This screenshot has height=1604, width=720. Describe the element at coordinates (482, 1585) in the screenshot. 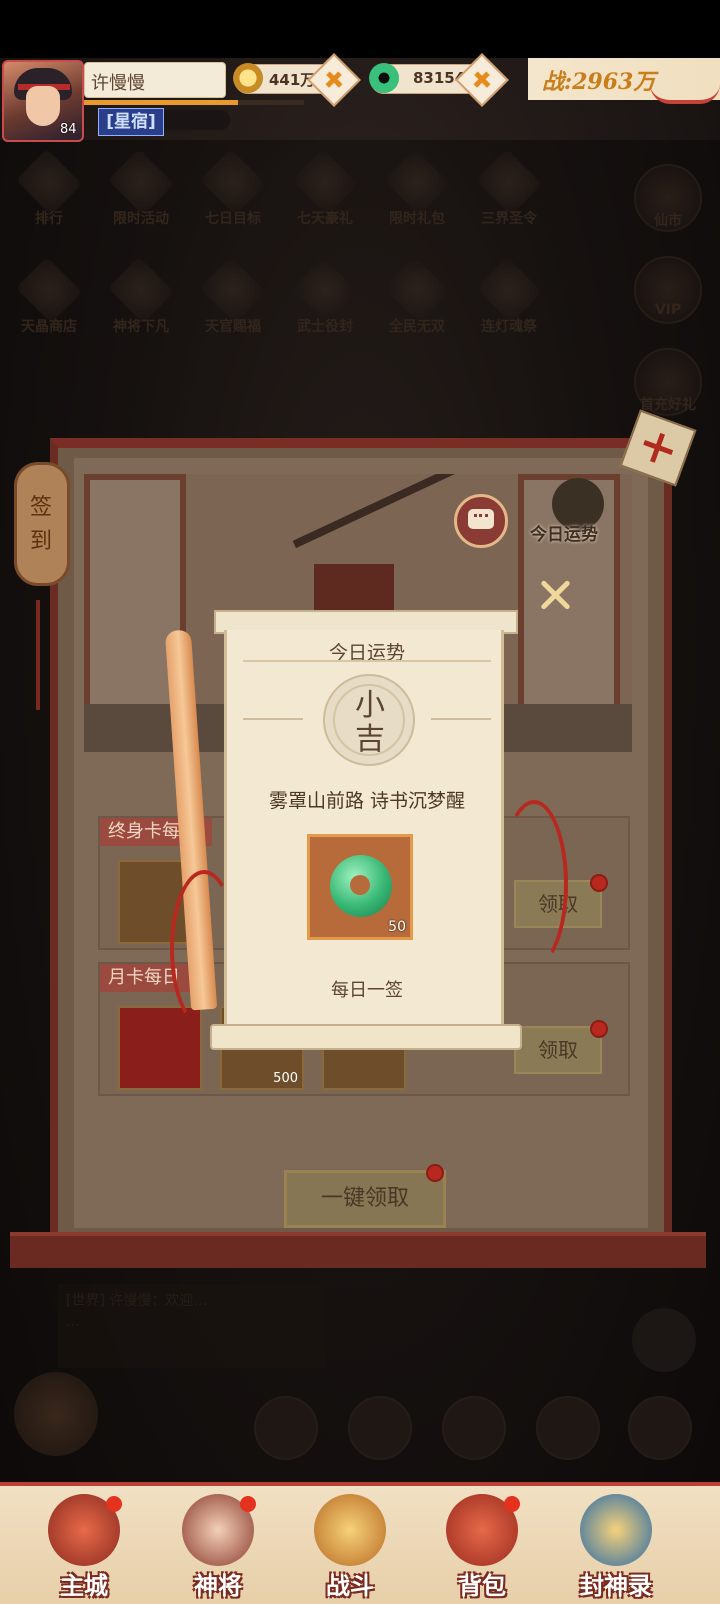

I see `nav-label: 背包` at that location.